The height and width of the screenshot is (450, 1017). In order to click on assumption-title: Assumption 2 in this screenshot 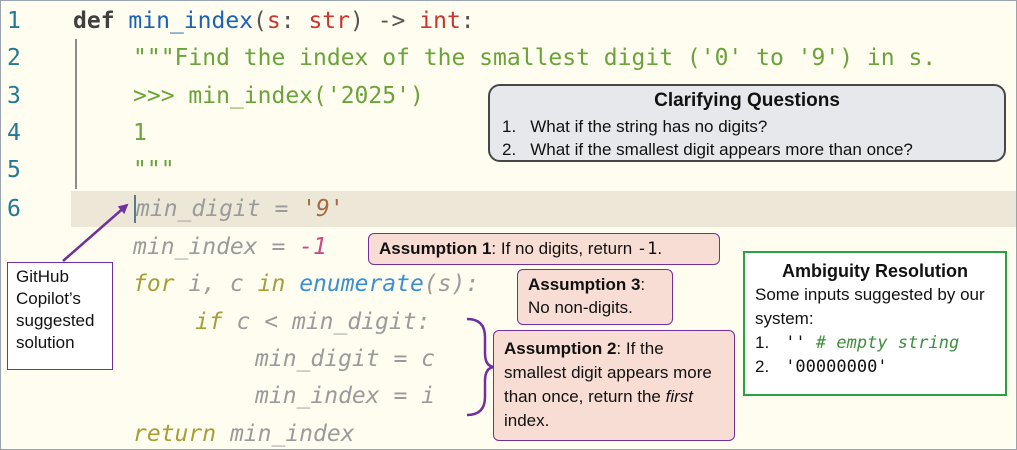, I will do `click(560, 348)`.